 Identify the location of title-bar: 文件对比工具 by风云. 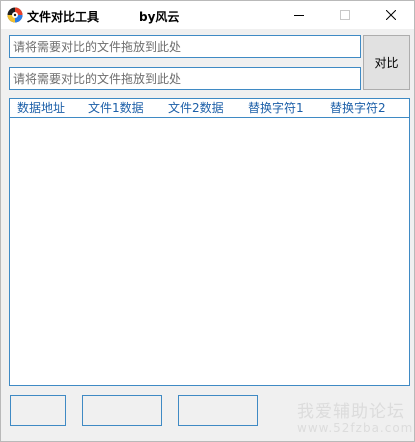
(207, 15).